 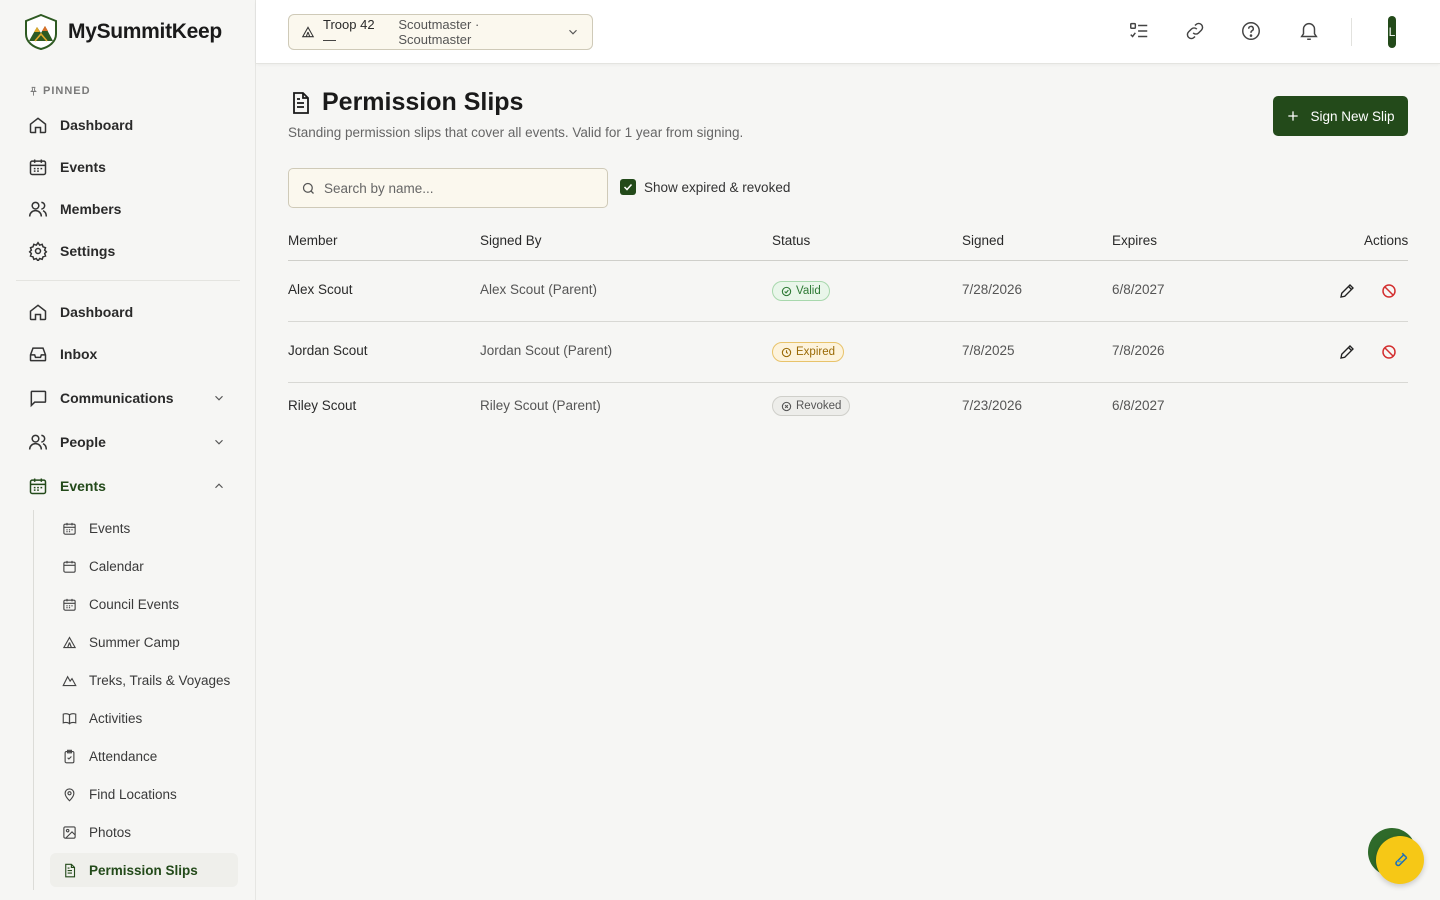 I want to click on x-circle-icon, so click(x=786, y=406).